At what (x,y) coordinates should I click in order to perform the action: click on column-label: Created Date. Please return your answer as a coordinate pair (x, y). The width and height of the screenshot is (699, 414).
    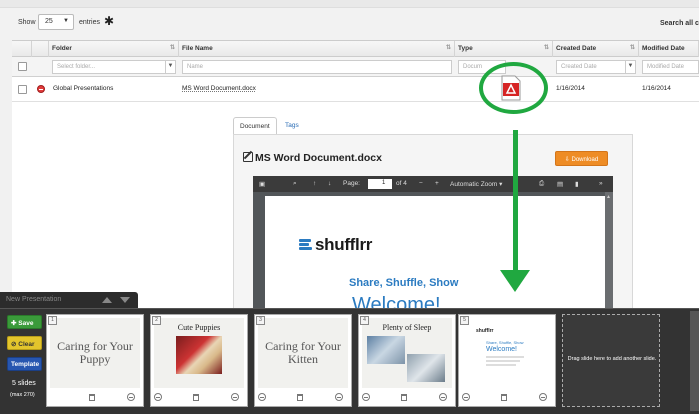
    Looking at the image, I should click on (576, 48).